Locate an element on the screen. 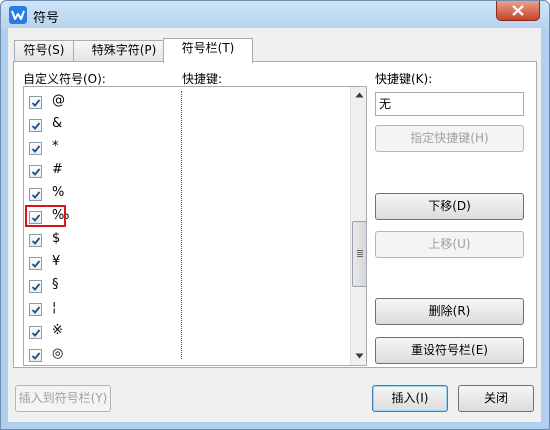 This screenshot has width=550, height=430. item-symbol: ※ is located at coordinates (57, 330).